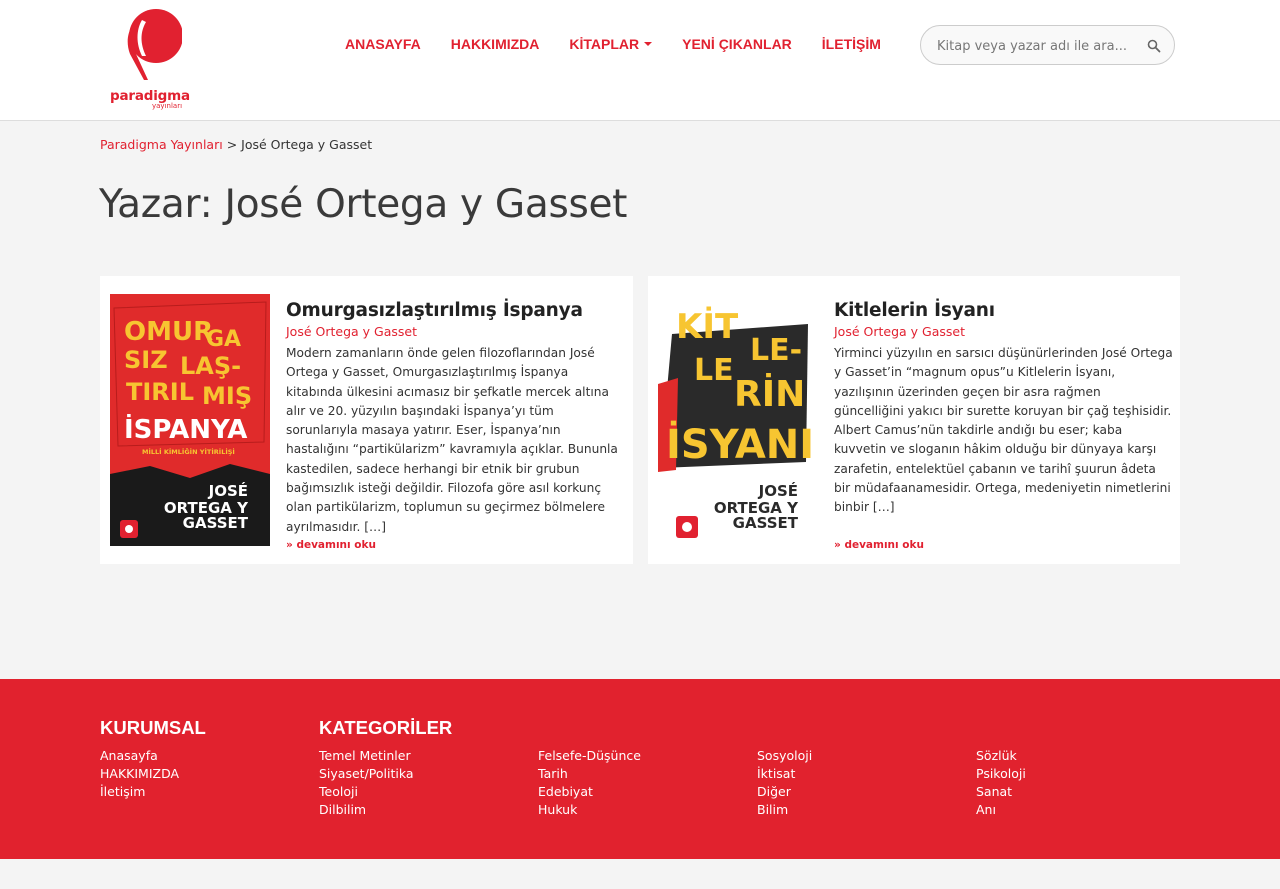 Image resolution: width=1280 pixels, height=889 pixels. I want to click on brand-logo: paradigma yayınları, so click(153, 60).